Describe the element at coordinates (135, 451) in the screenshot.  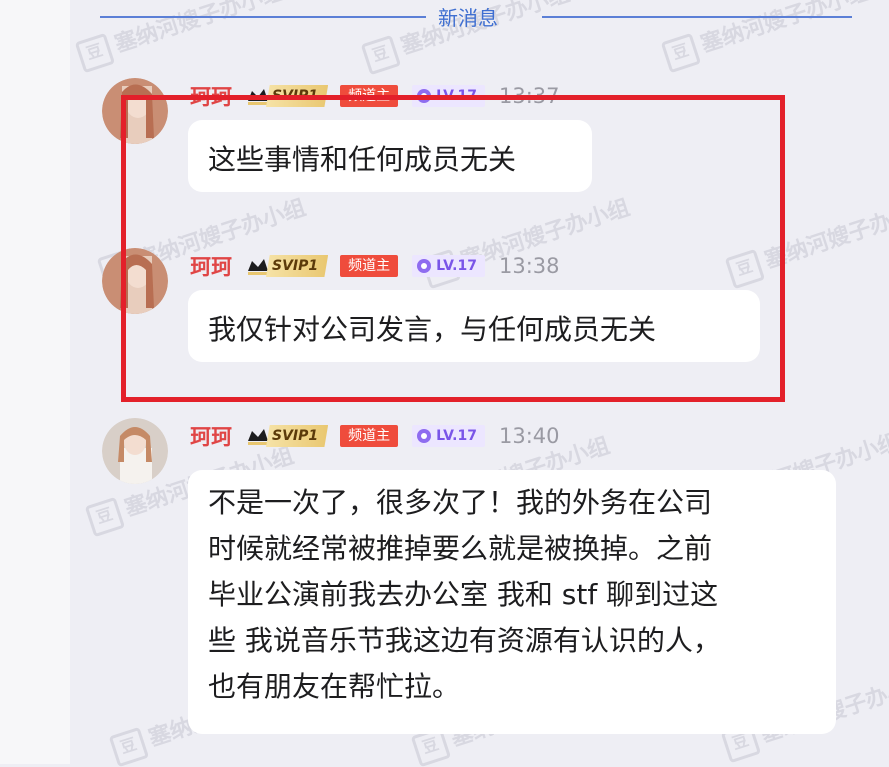
I see `avatar` at that location.